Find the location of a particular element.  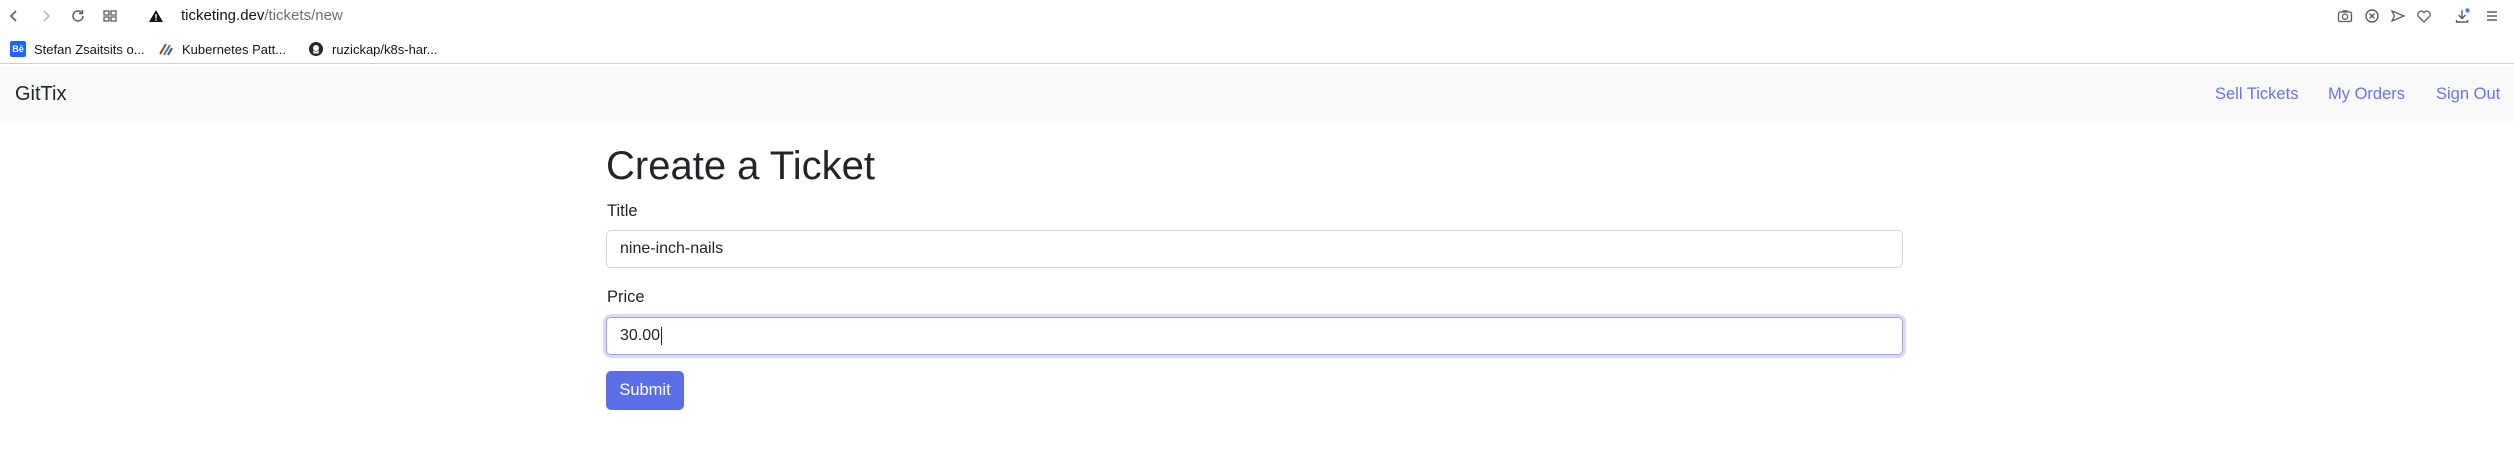

reload-icon is located at coordinates (78, 16).